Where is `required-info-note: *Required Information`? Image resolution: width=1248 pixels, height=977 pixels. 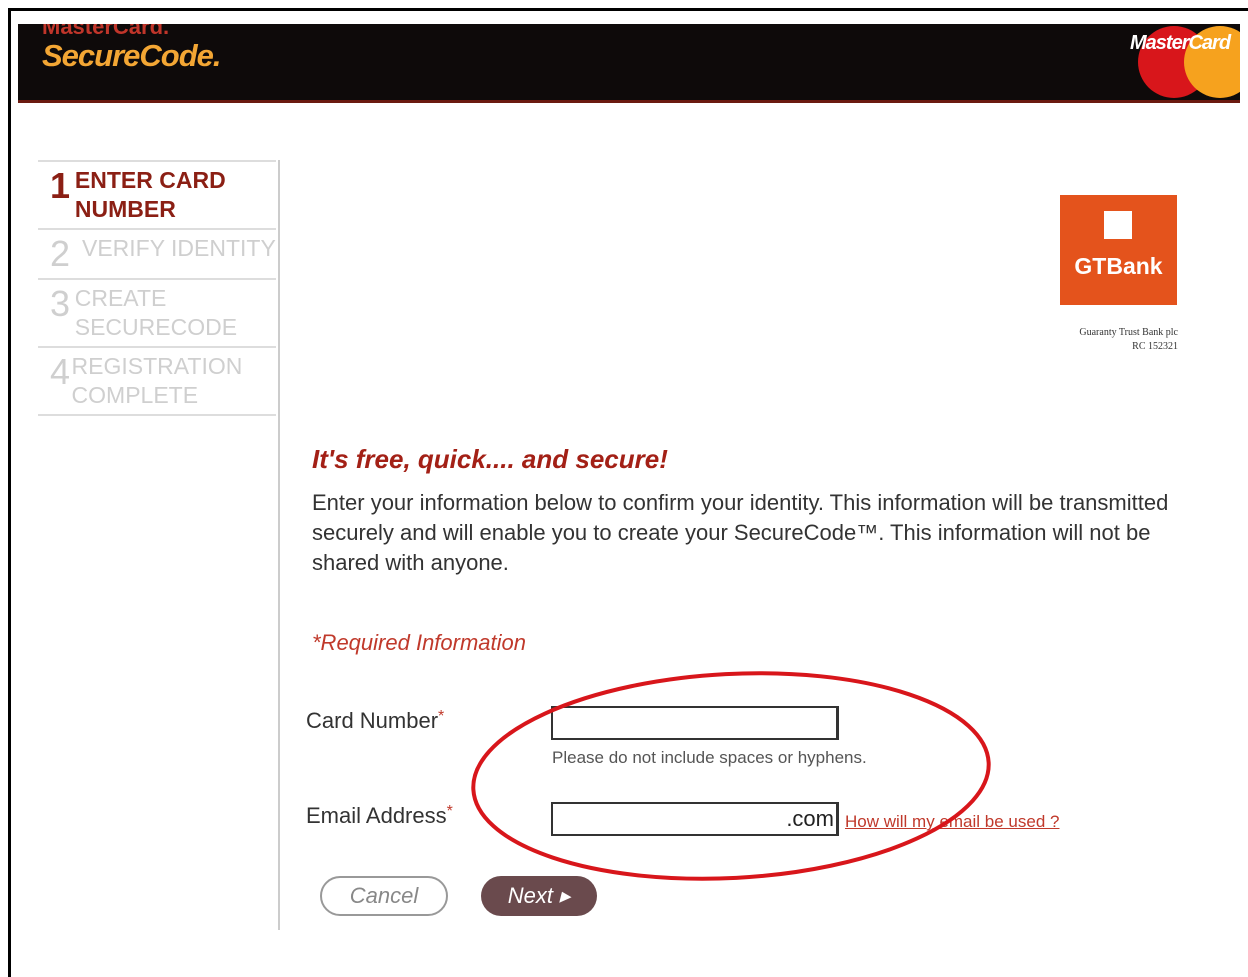 required-info-note: *Required Information is located at coordinates (419, 642).